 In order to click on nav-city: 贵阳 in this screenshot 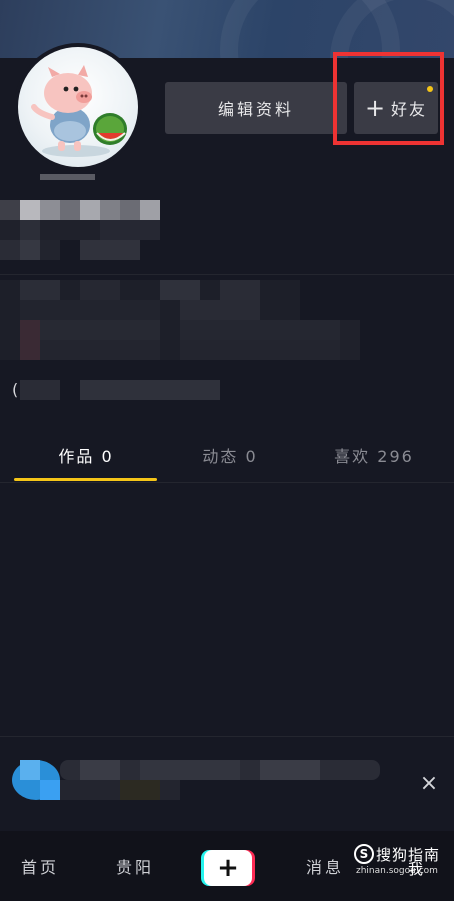, I will do `click(135, 866)`.